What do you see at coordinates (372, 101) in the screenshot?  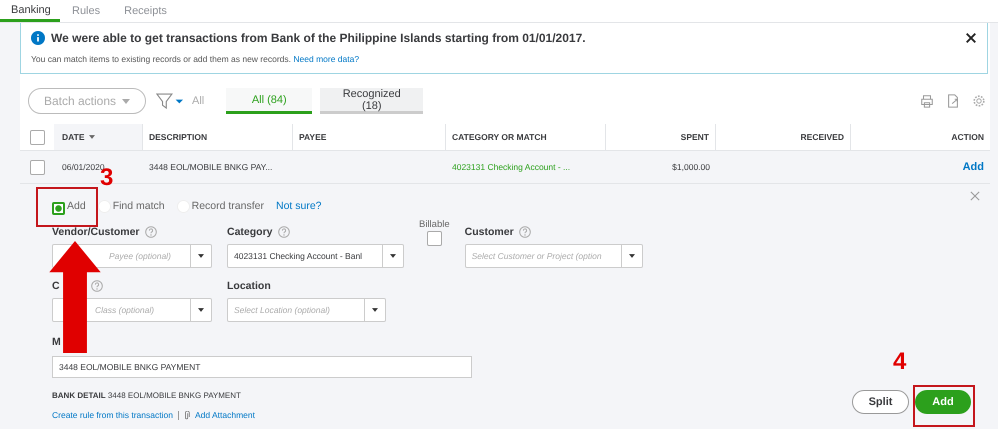 I see `filter-tab: Recognized (18)` at bounding box center [372, 101].